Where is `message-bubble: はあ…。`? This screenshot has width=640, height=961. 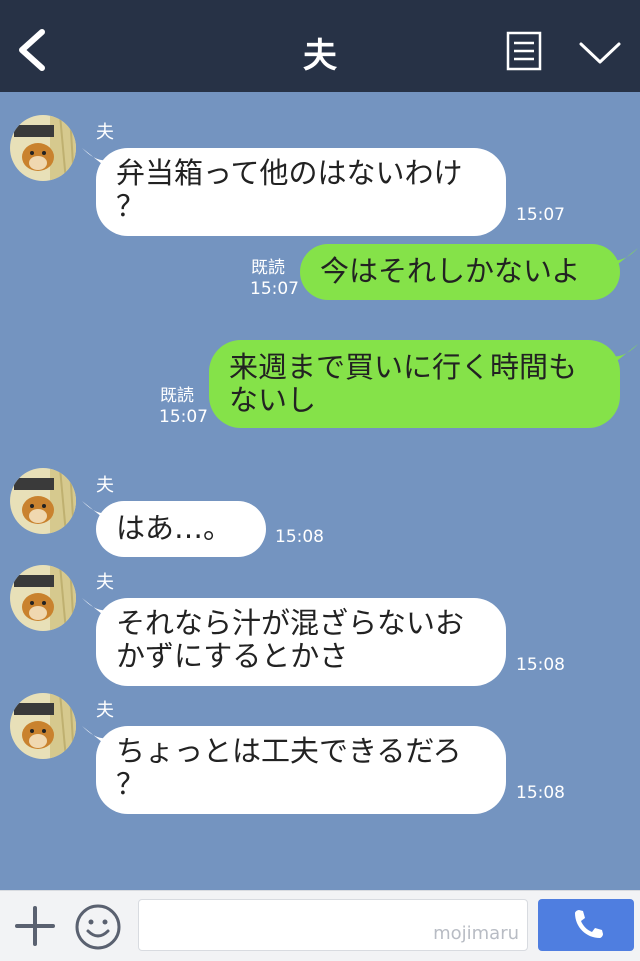 message-bubble: はあ…。 is located at coordinates (181, 529).